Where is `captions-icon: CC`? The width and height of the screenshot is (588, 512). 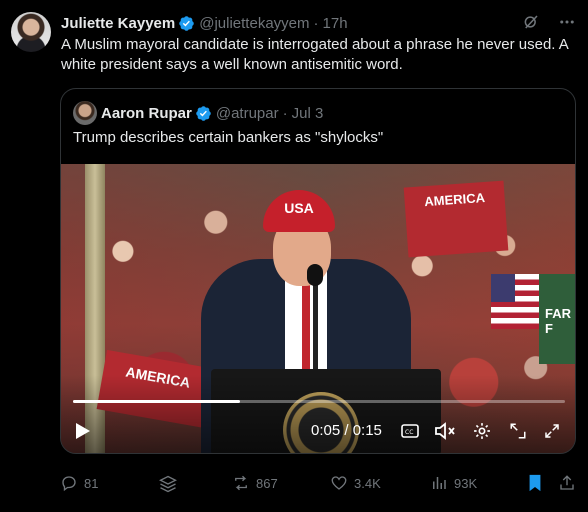 captions-icon: CC is located at coordinates (410, 431).